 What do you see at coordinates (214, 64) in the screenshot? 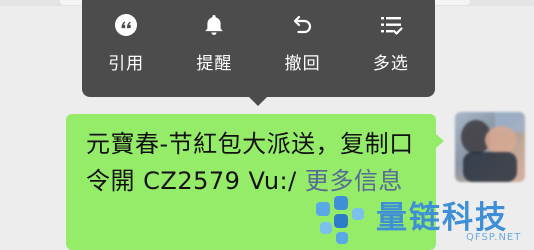
I see `menu-label-remind: 提醒` at bounding box center [214, 64].